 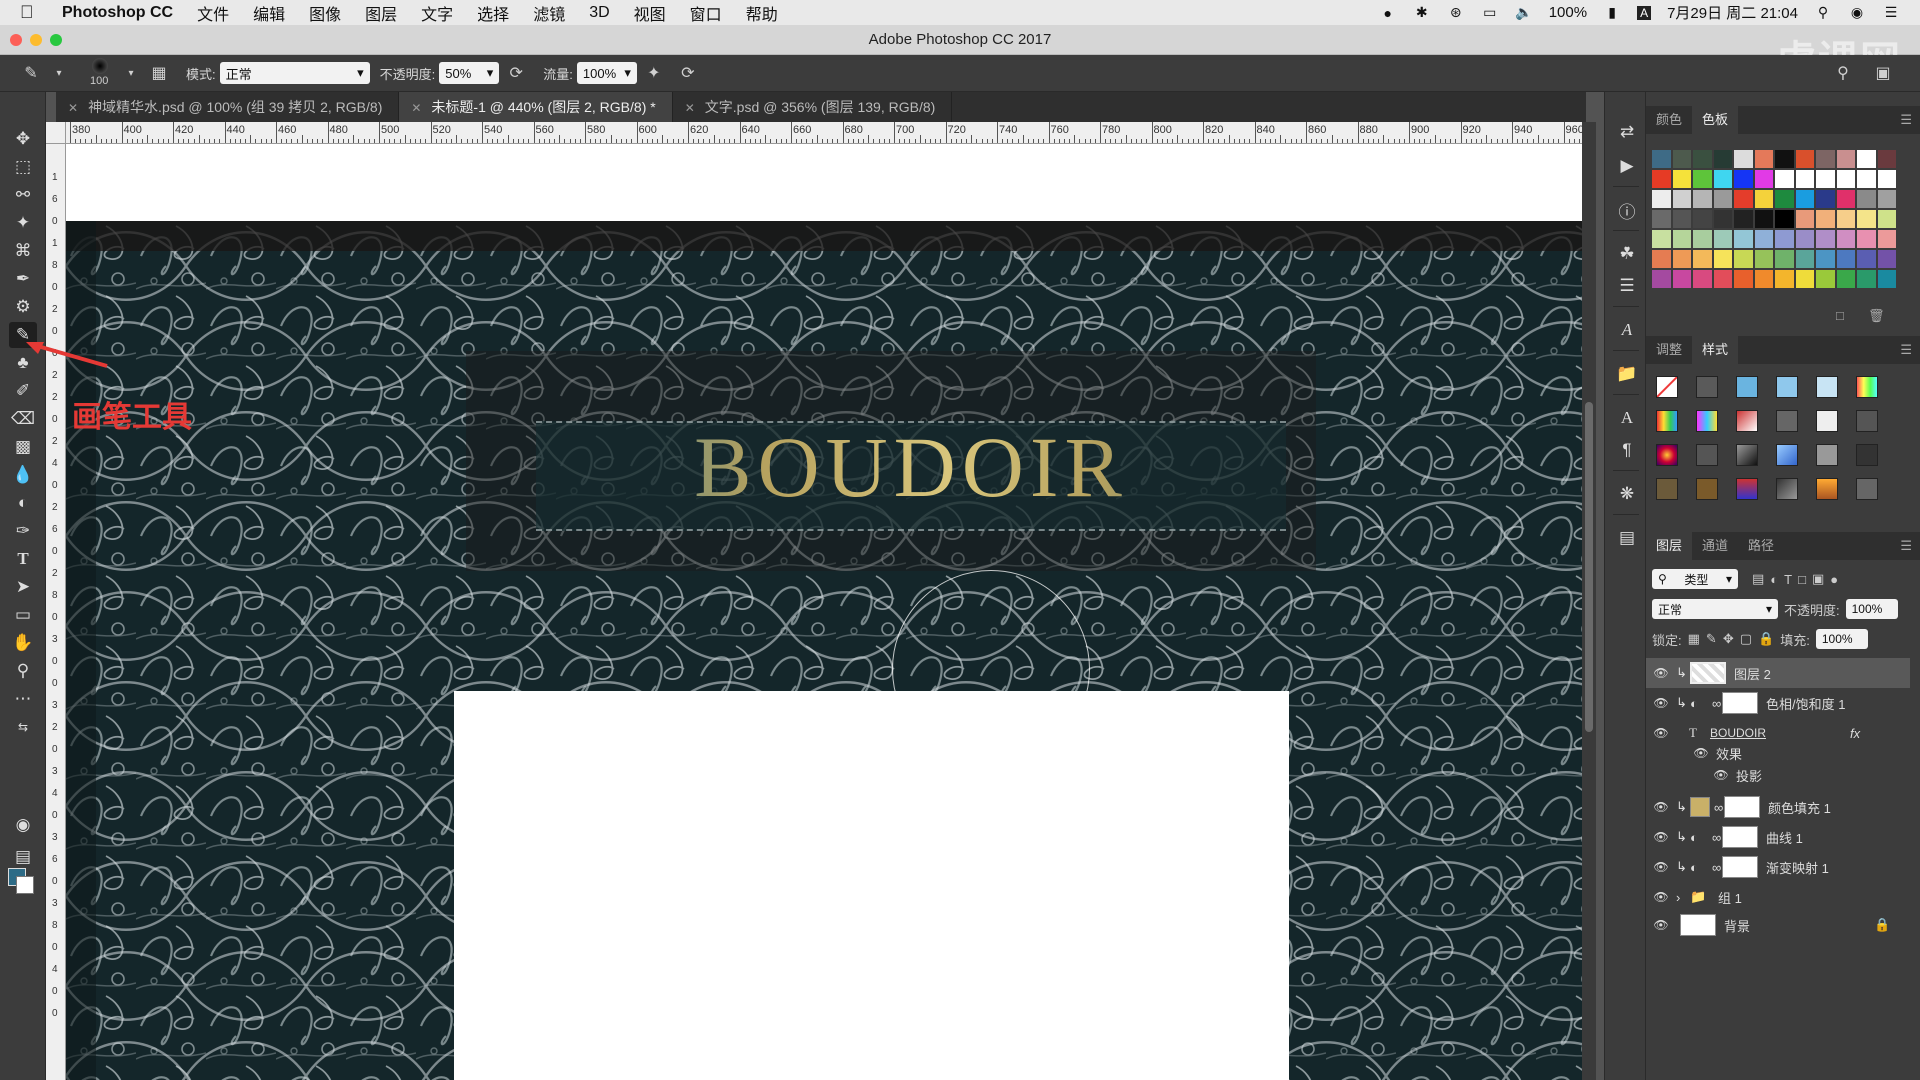 I want to click on pen-tool-icon: ✑, so click(x=23, y=531).